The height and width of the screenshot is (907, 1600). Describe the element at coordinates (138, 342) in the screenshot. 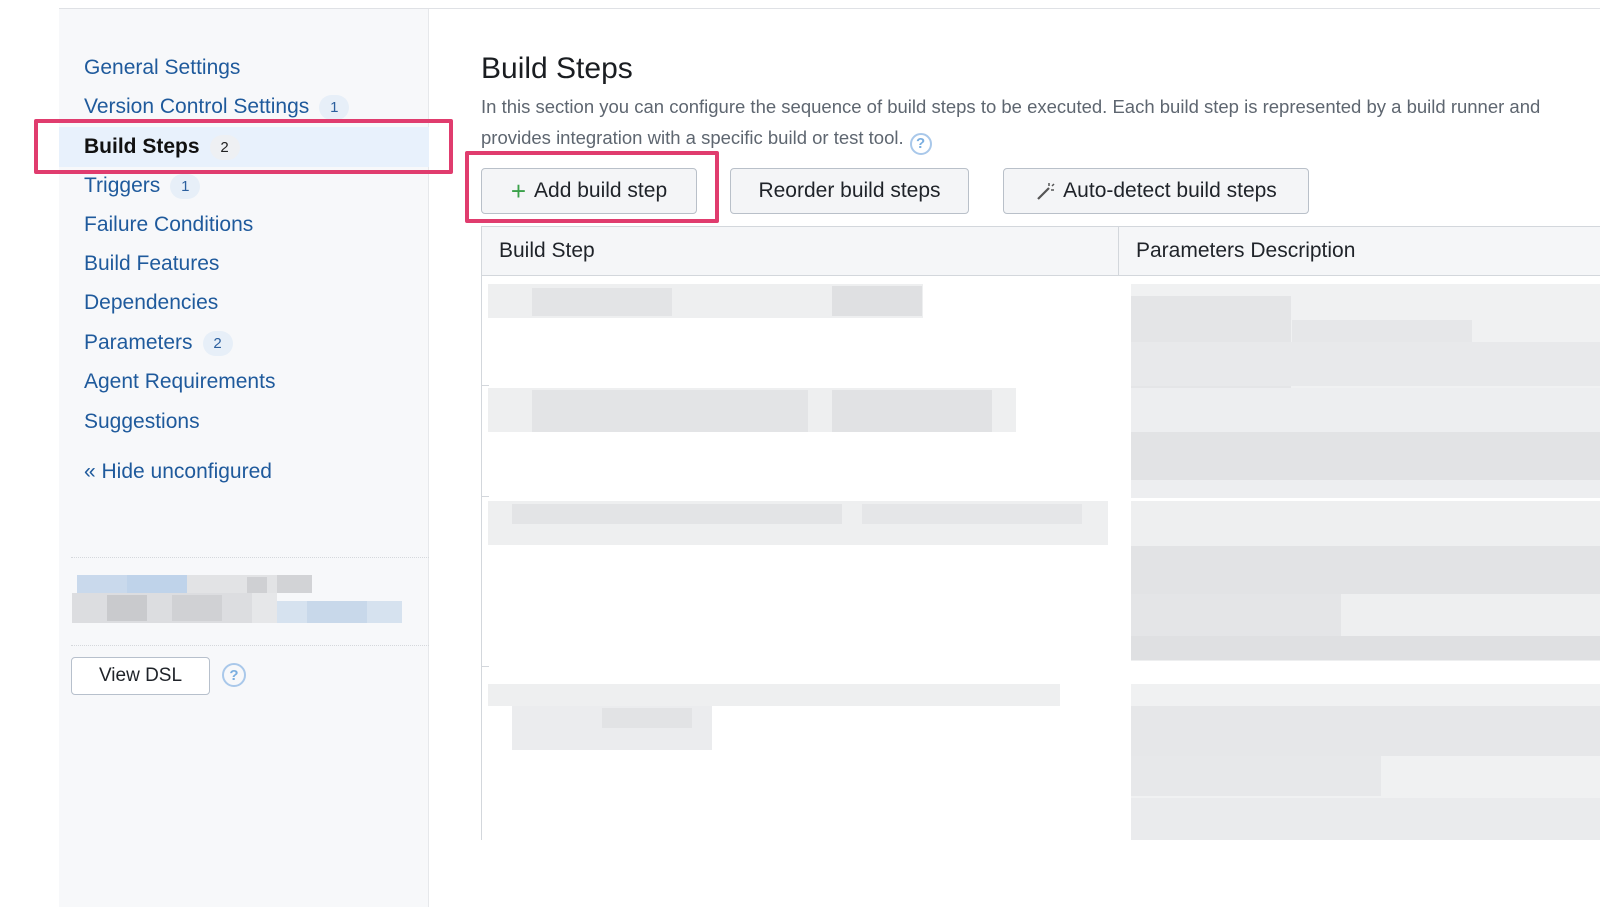

I see `sidebar-item-label: Parameters` at that location.